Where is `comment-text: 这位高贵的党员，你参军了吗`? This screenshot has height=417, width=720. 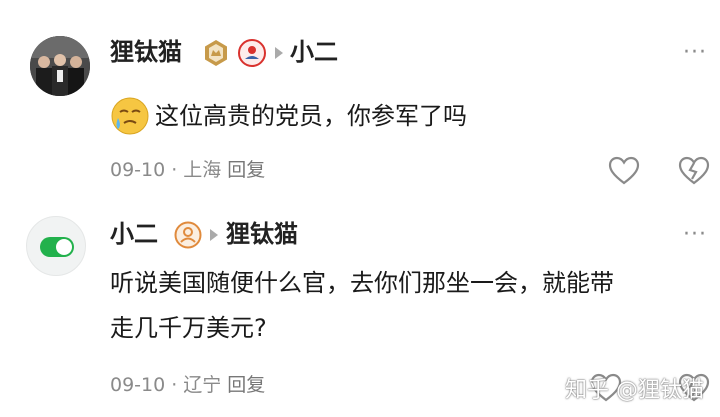 comment-text: 这位高贵的党员，你参军了吗 is located at coordinates (311, 116).